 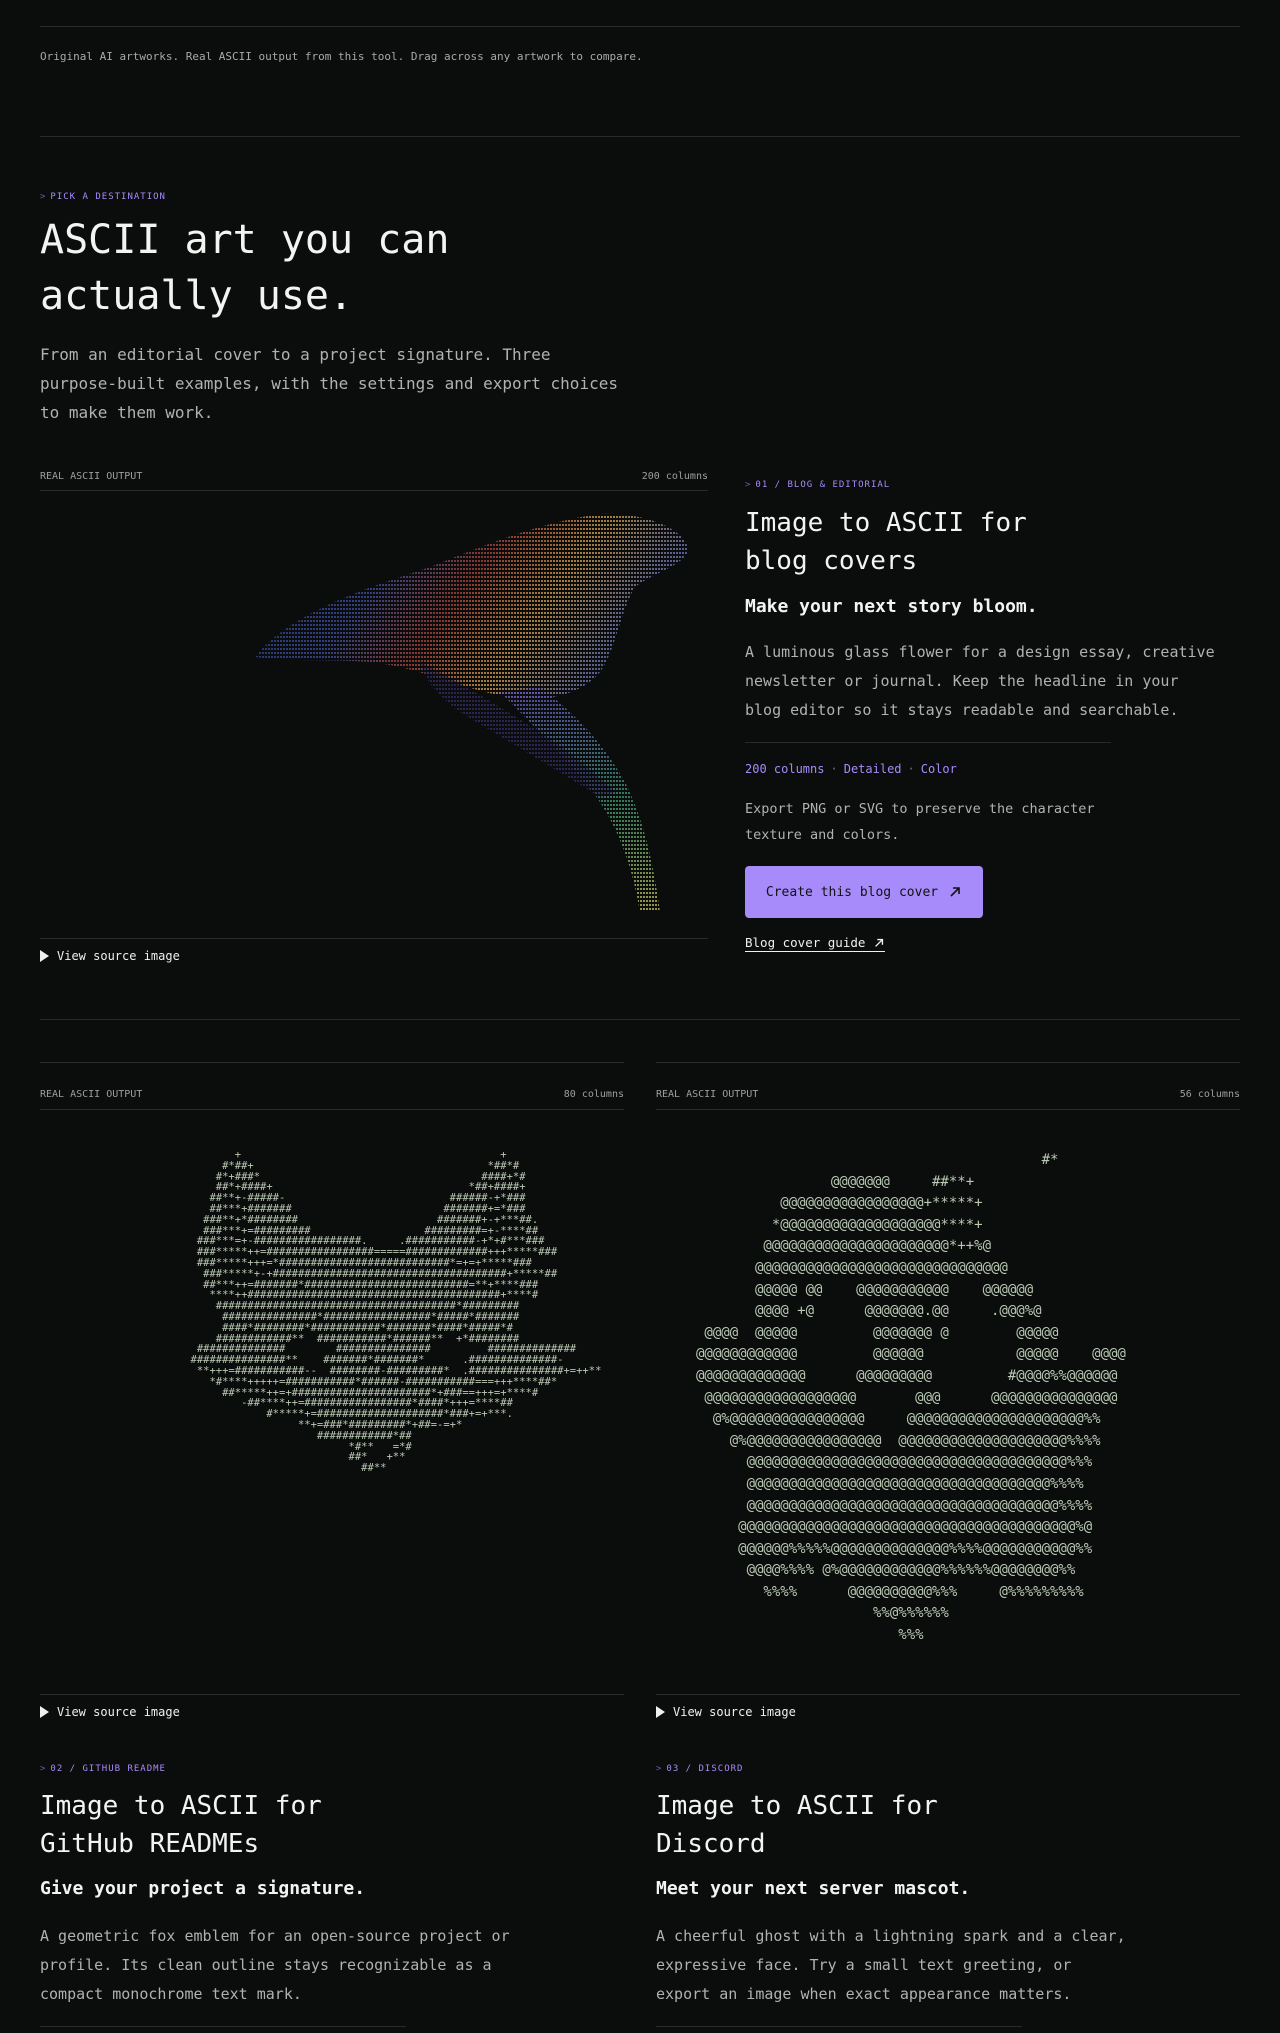 I want to click on blog-cover-guide-link: Blog cover guide, so click(x=815, y=943).